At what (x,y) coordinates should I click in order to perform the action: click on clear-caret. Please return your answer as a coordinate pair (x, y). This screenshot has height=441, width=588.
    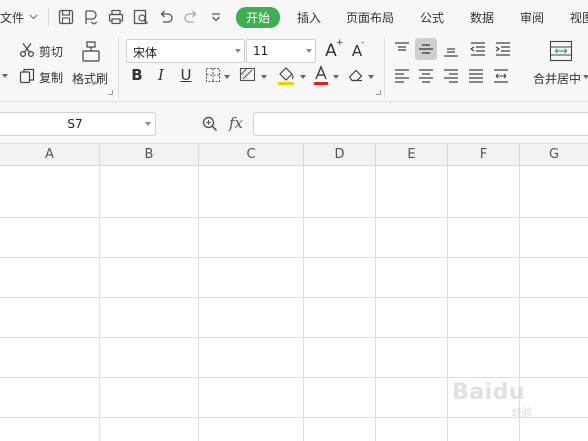
    Looking at the image, I should click on (371, 77).